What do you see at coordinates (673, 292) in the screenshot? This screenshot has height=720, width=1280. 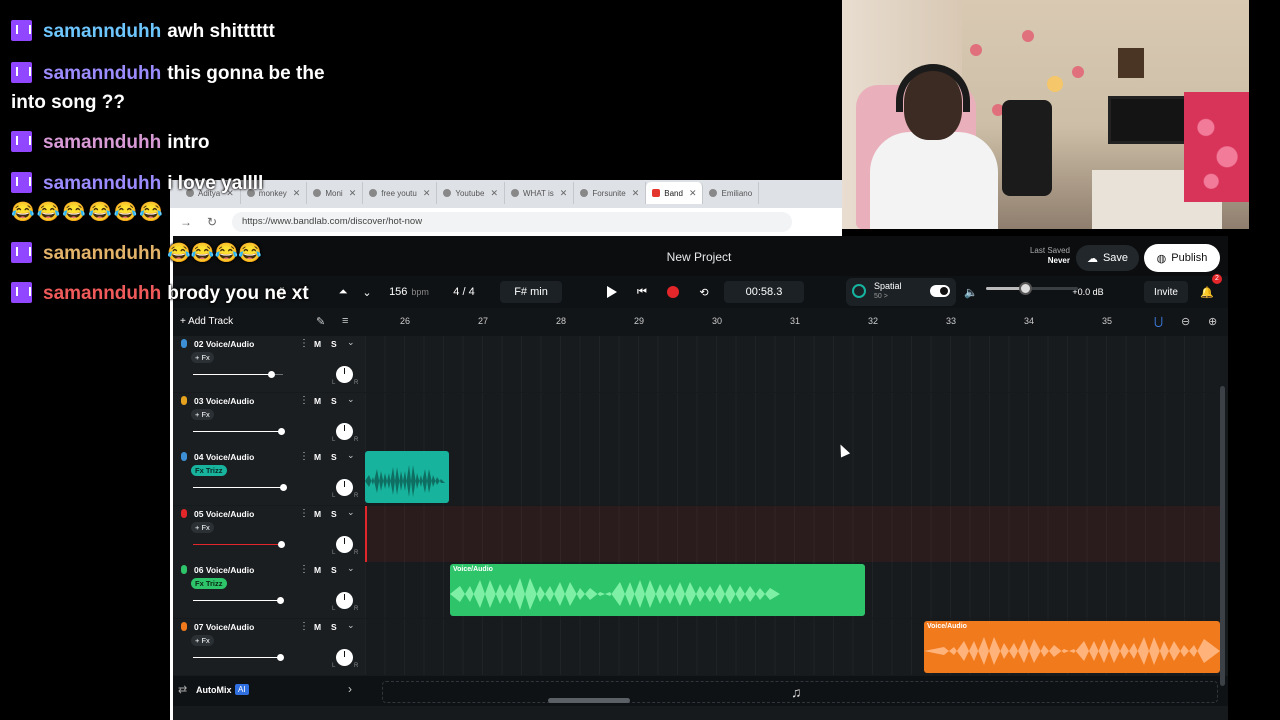 I see `record-button` at bounding box center [673, 292].